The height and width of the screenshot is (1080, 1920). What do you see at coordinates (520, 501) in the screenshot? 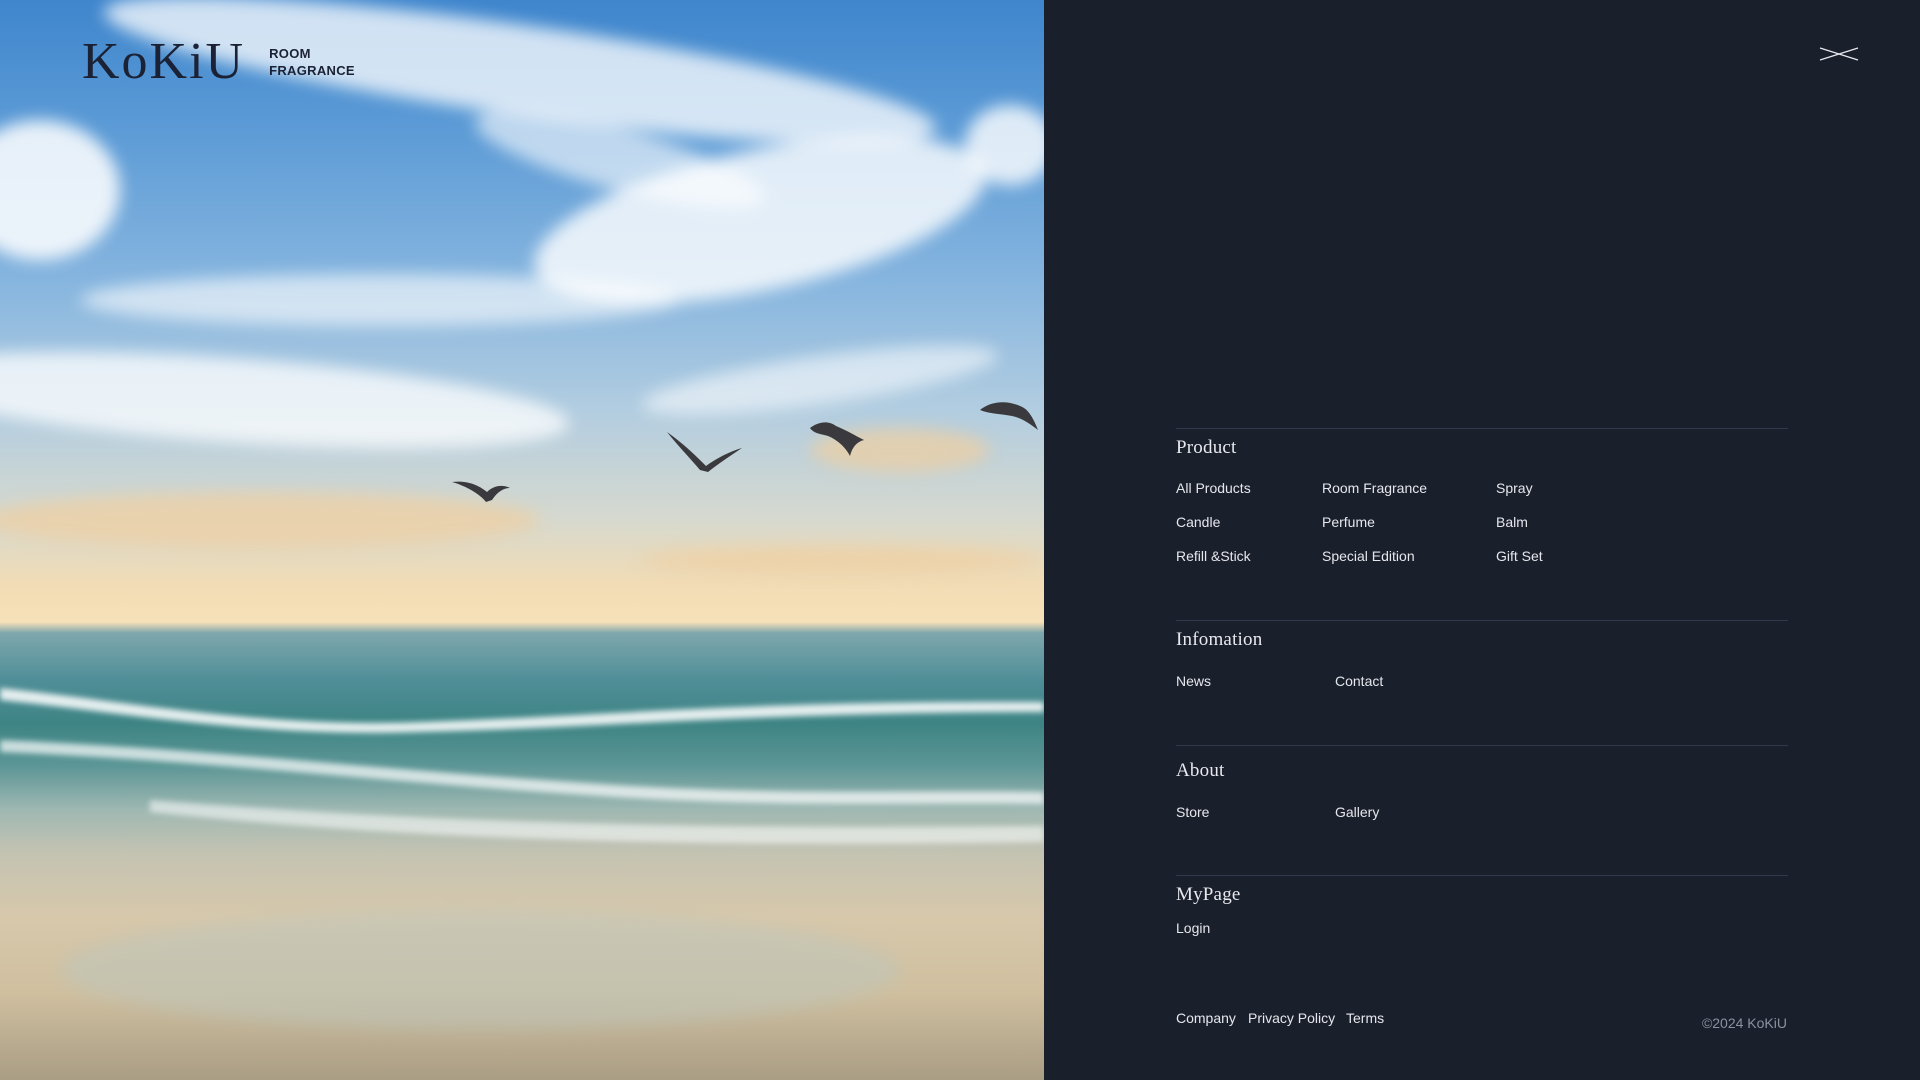
I see `sunset-glow-clouds` at bounding box center [520, 501].